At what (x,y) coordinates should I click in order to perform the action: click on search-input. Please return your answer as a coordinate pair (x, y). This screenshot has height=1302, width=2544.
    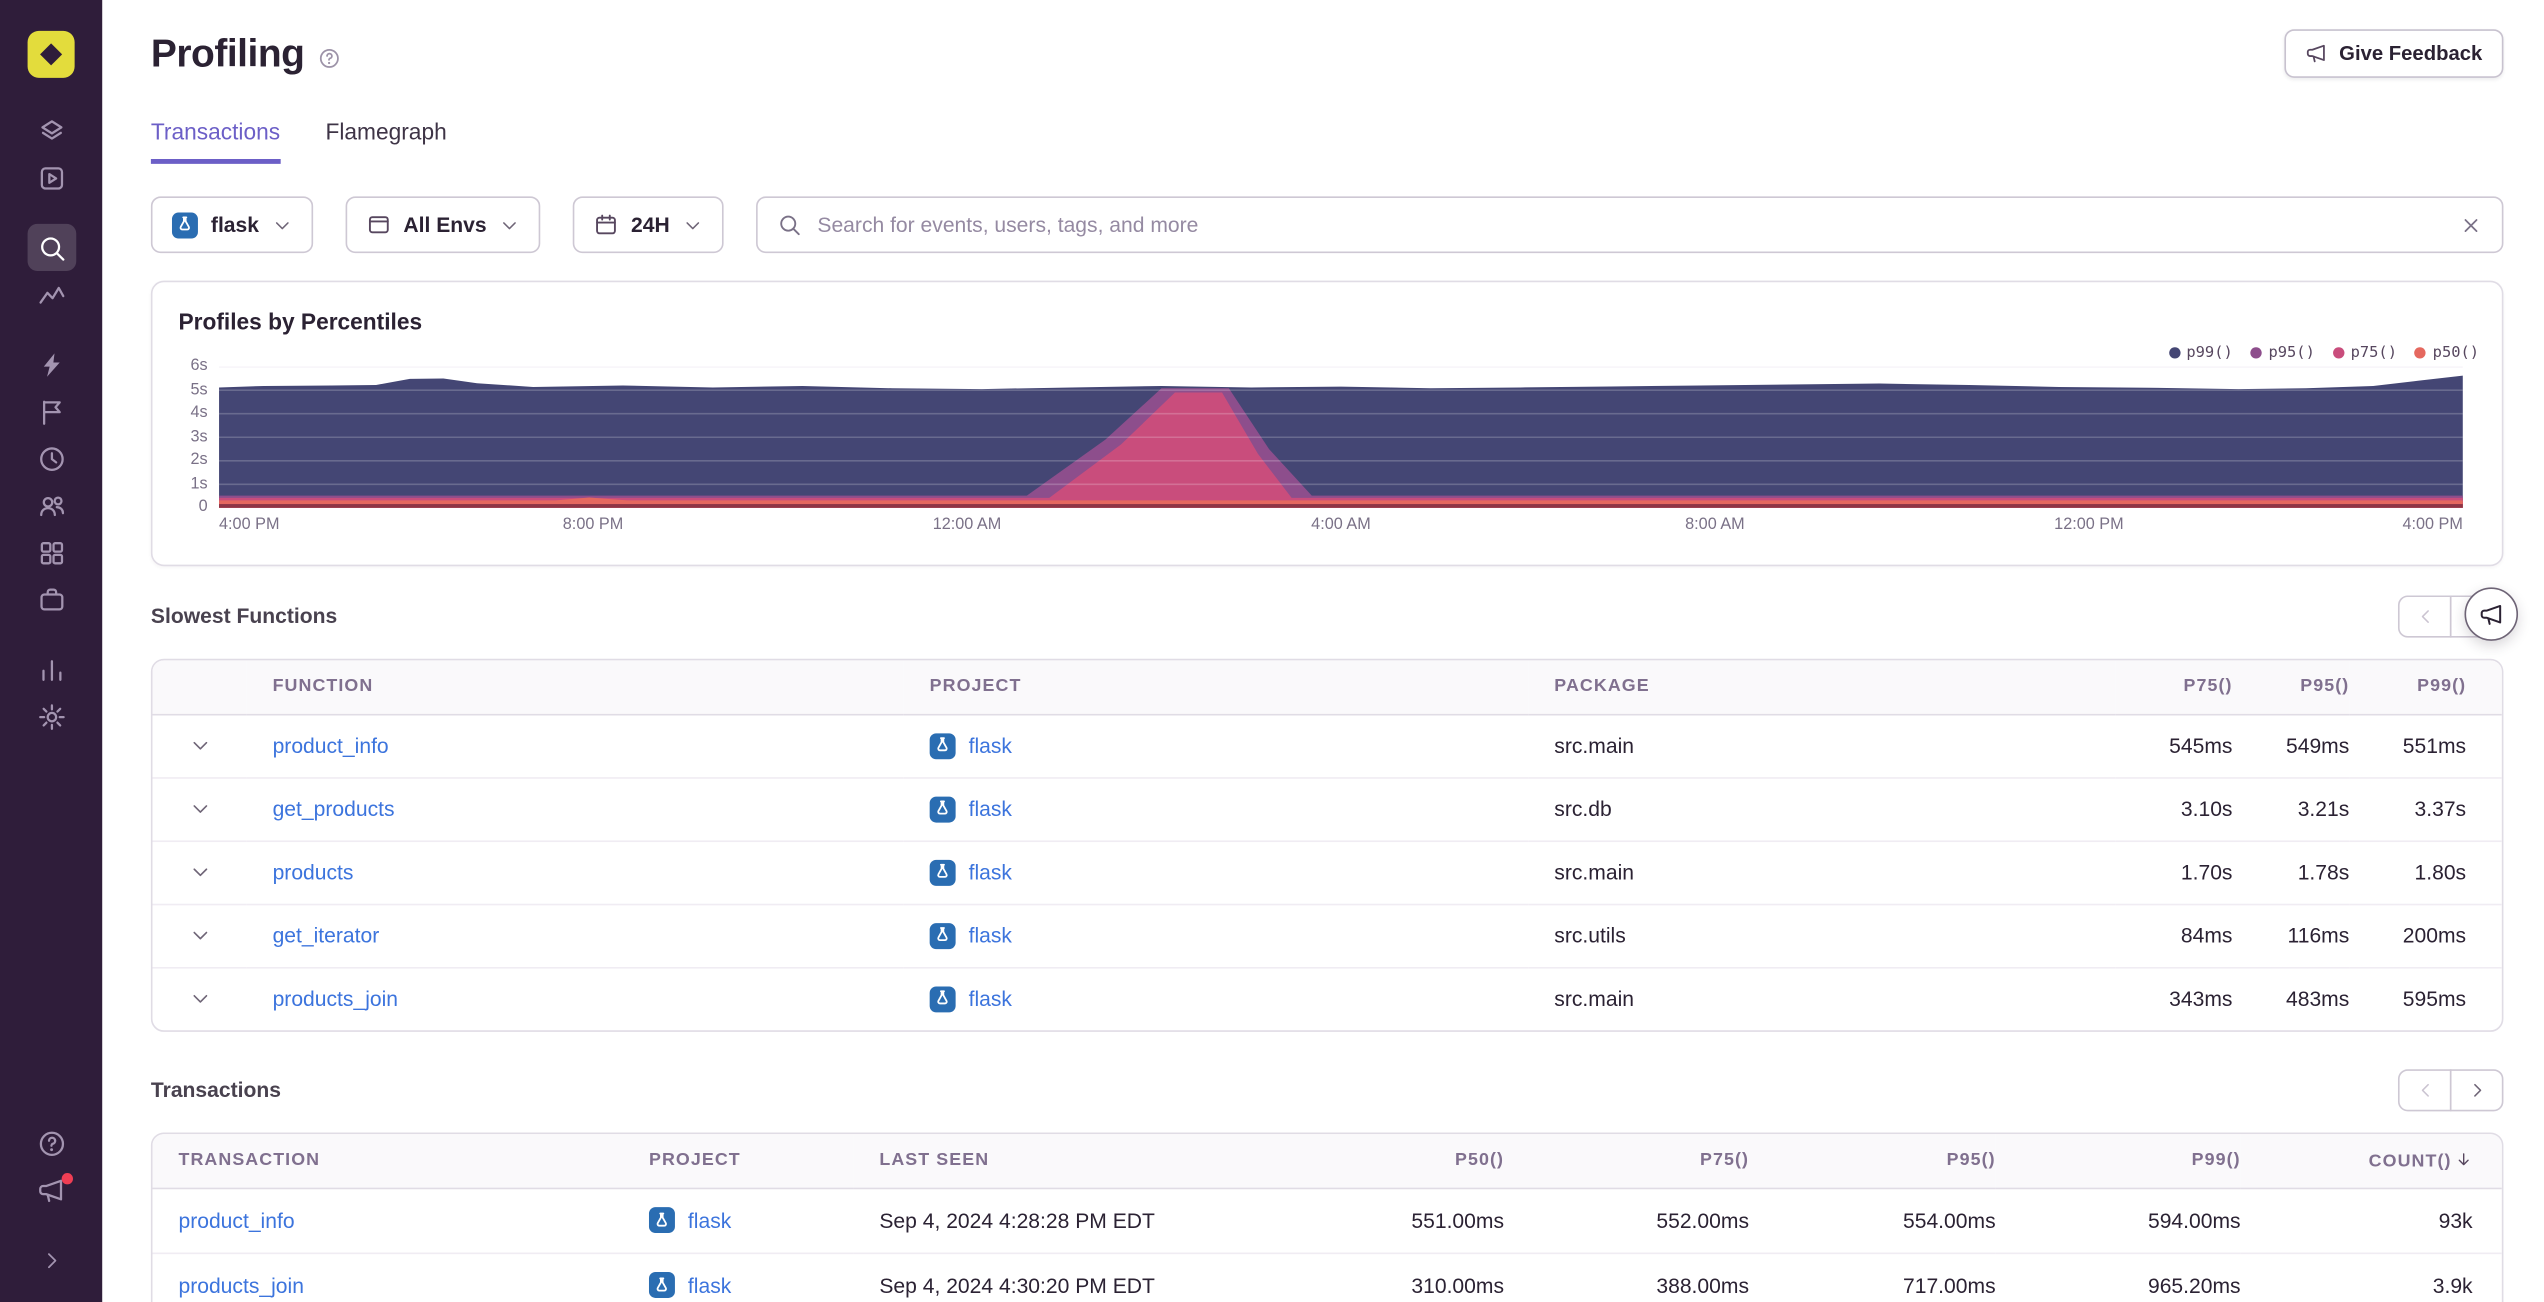
    Looking at the image, I should click on (1630, 224).